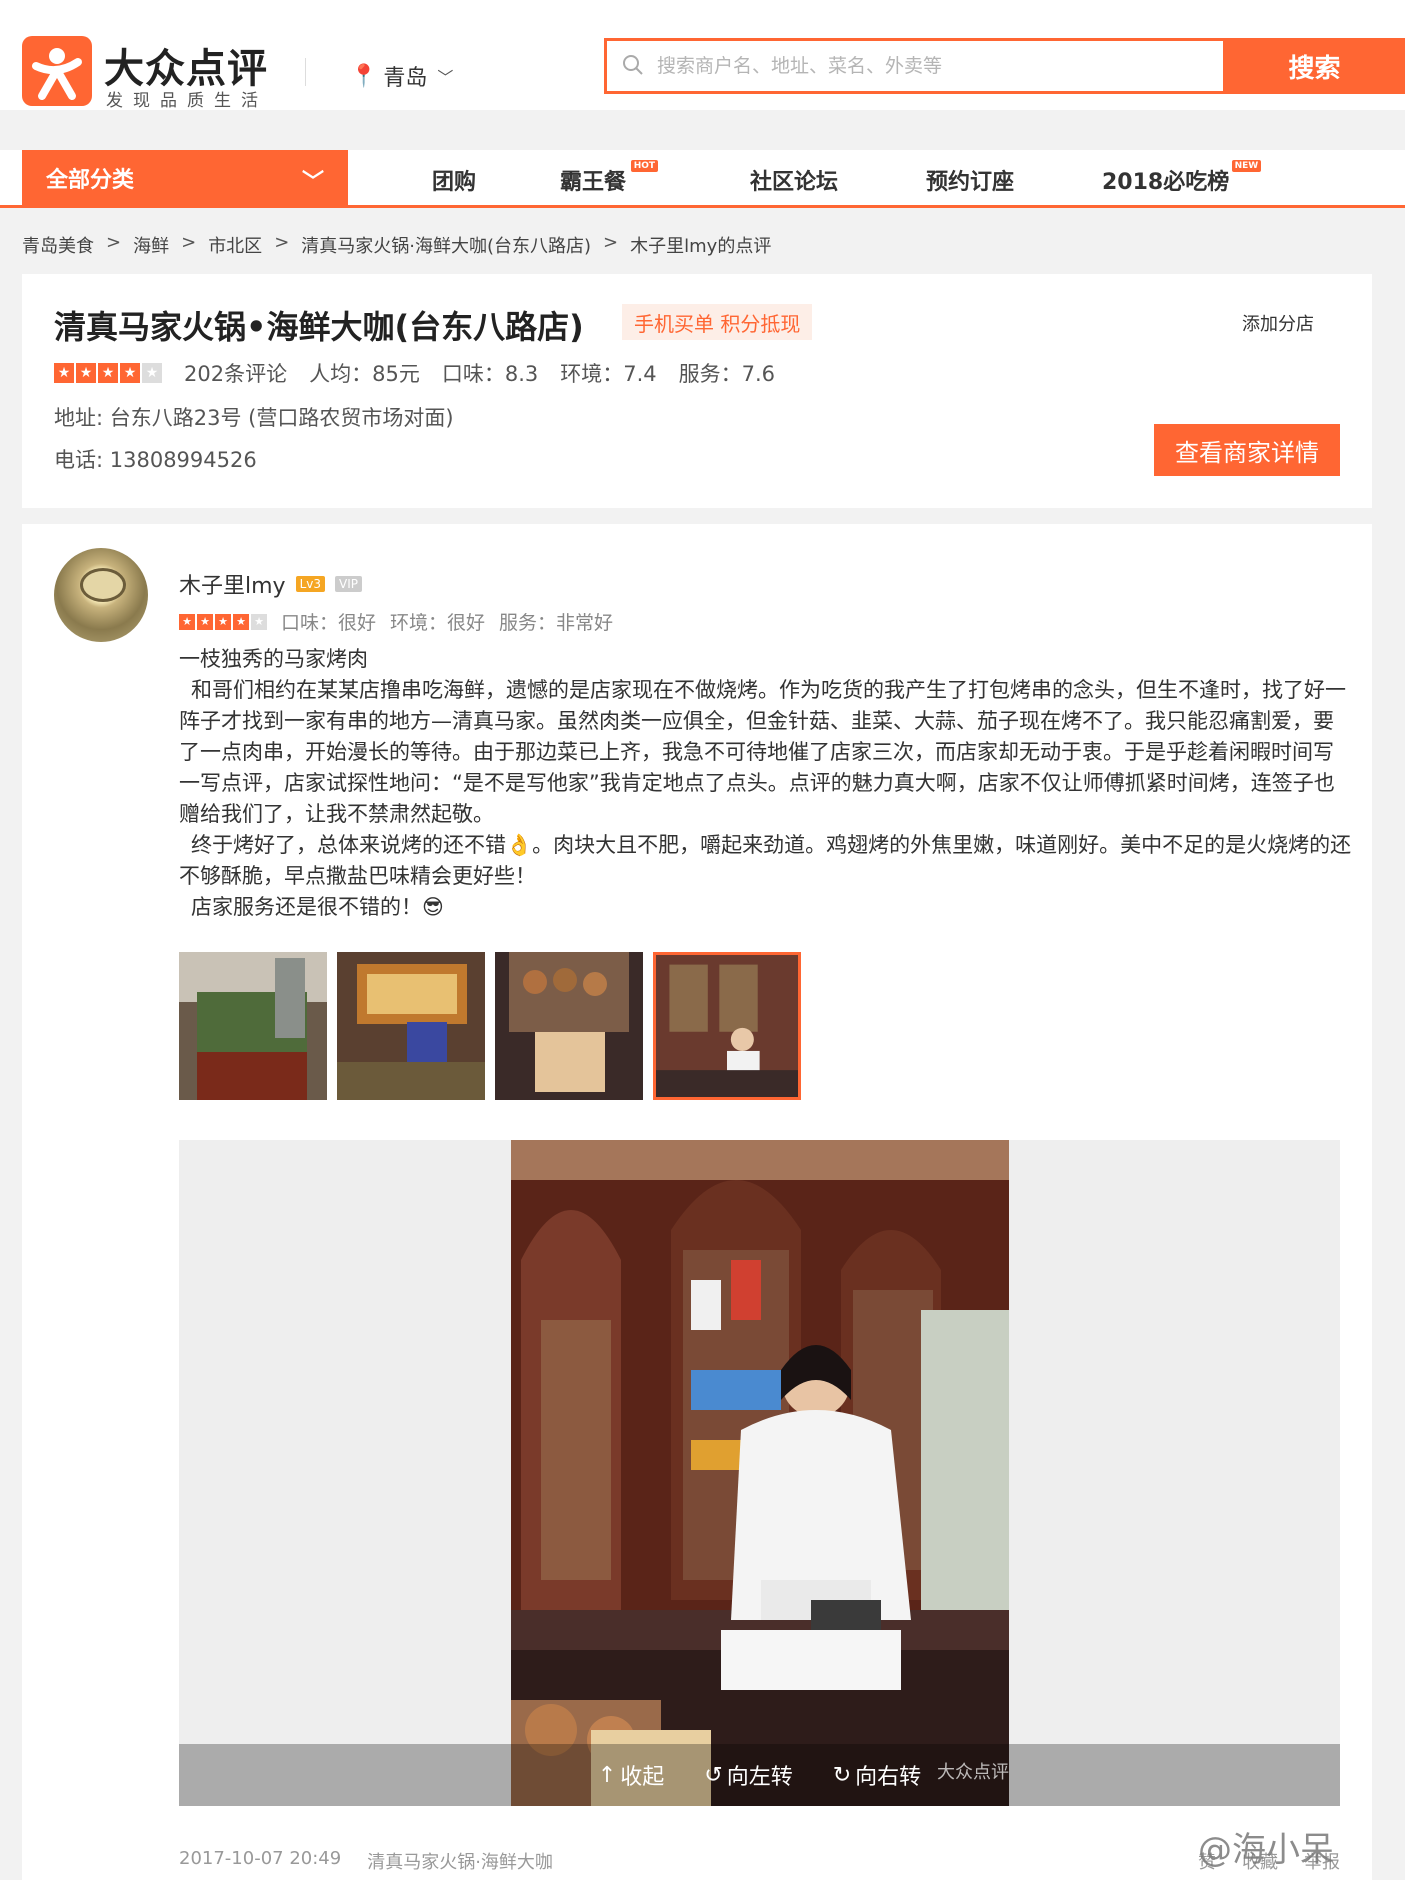 Image resolution: width=1405 pixels, height=1880 pixels. Describe the element at coordinates (317, 907) in the screenshot. I see `review-paragraph: 店家服务还是很不错的！😎` at that location.